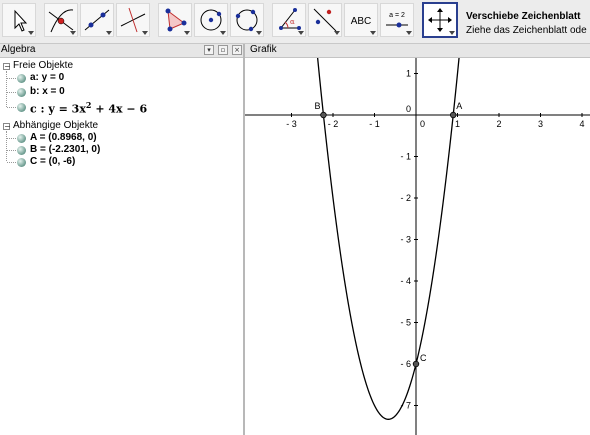  I want to click on circle-three-points-tool-button, so click(247, 20).